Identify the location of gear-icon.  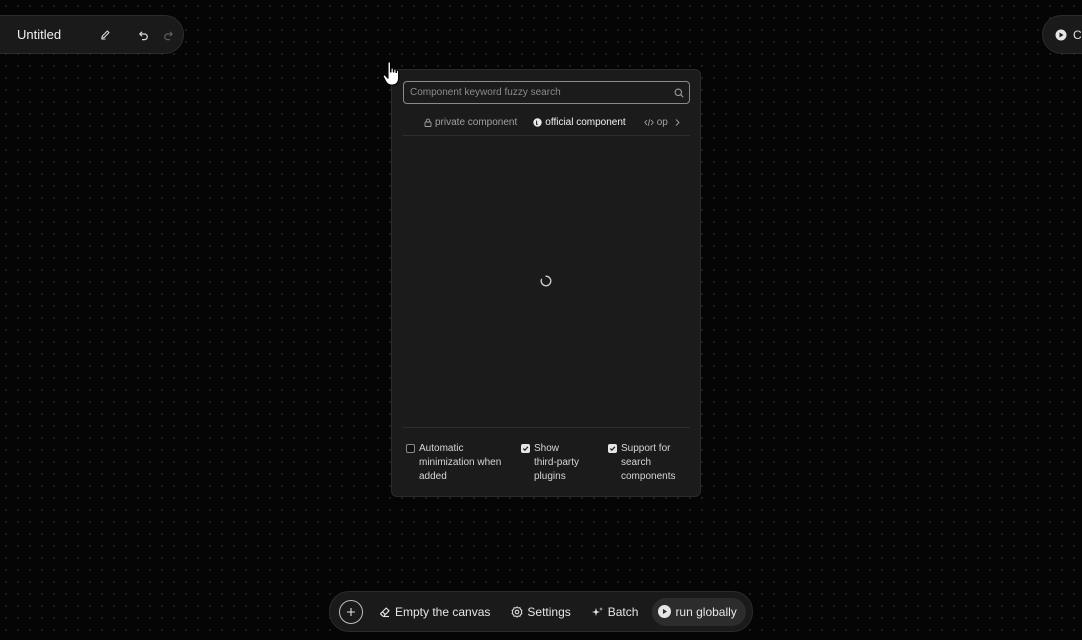
(517, 611).